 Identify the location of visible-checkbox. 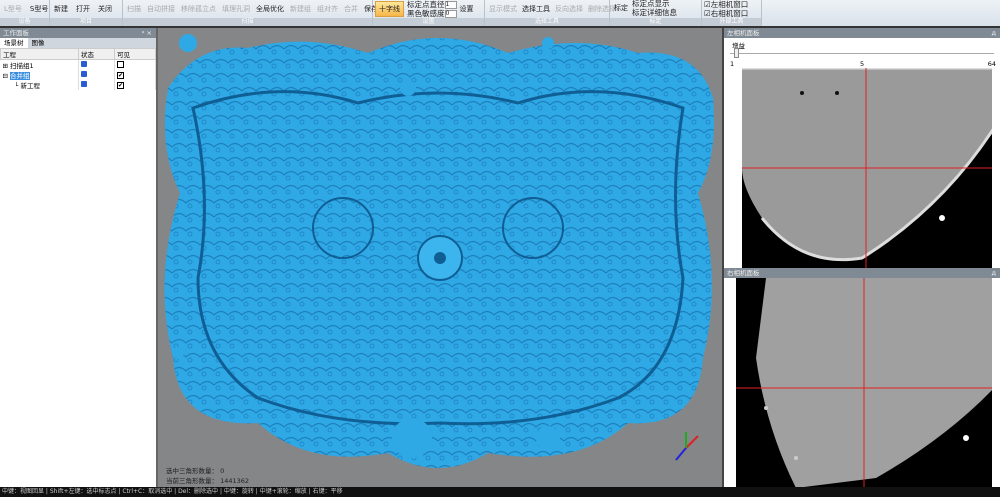
(120, 64).